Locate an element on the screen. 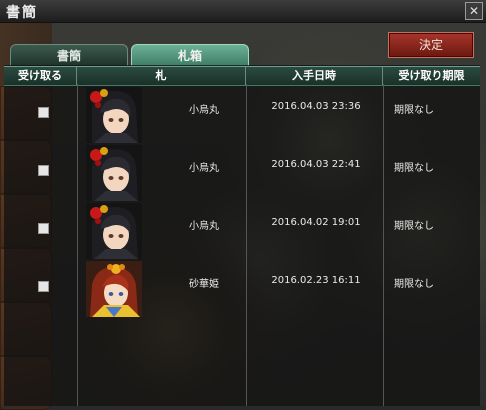 The height and width of the screenshot is (410, 486). acquired-date: 2016.04.03 22:41 is located at coordinates (316, 164).